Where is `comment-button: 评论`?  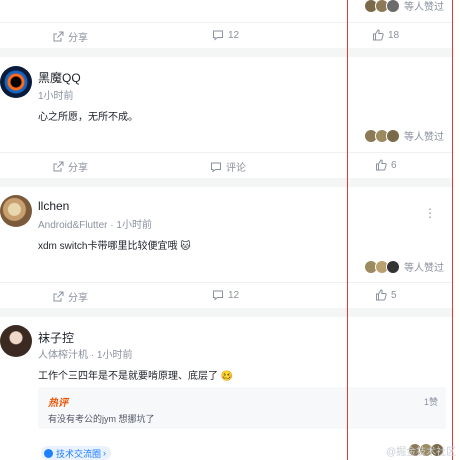 comment-button: 评论 is located at coordinates (228, 166).